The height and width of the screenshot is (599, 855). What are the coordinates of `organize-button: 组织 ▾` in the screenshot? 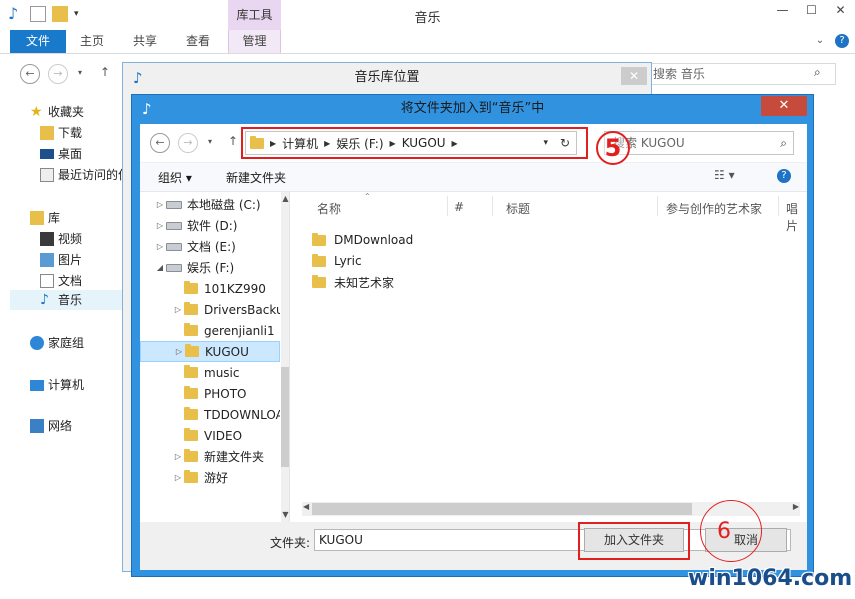 It's located at (175, 177).